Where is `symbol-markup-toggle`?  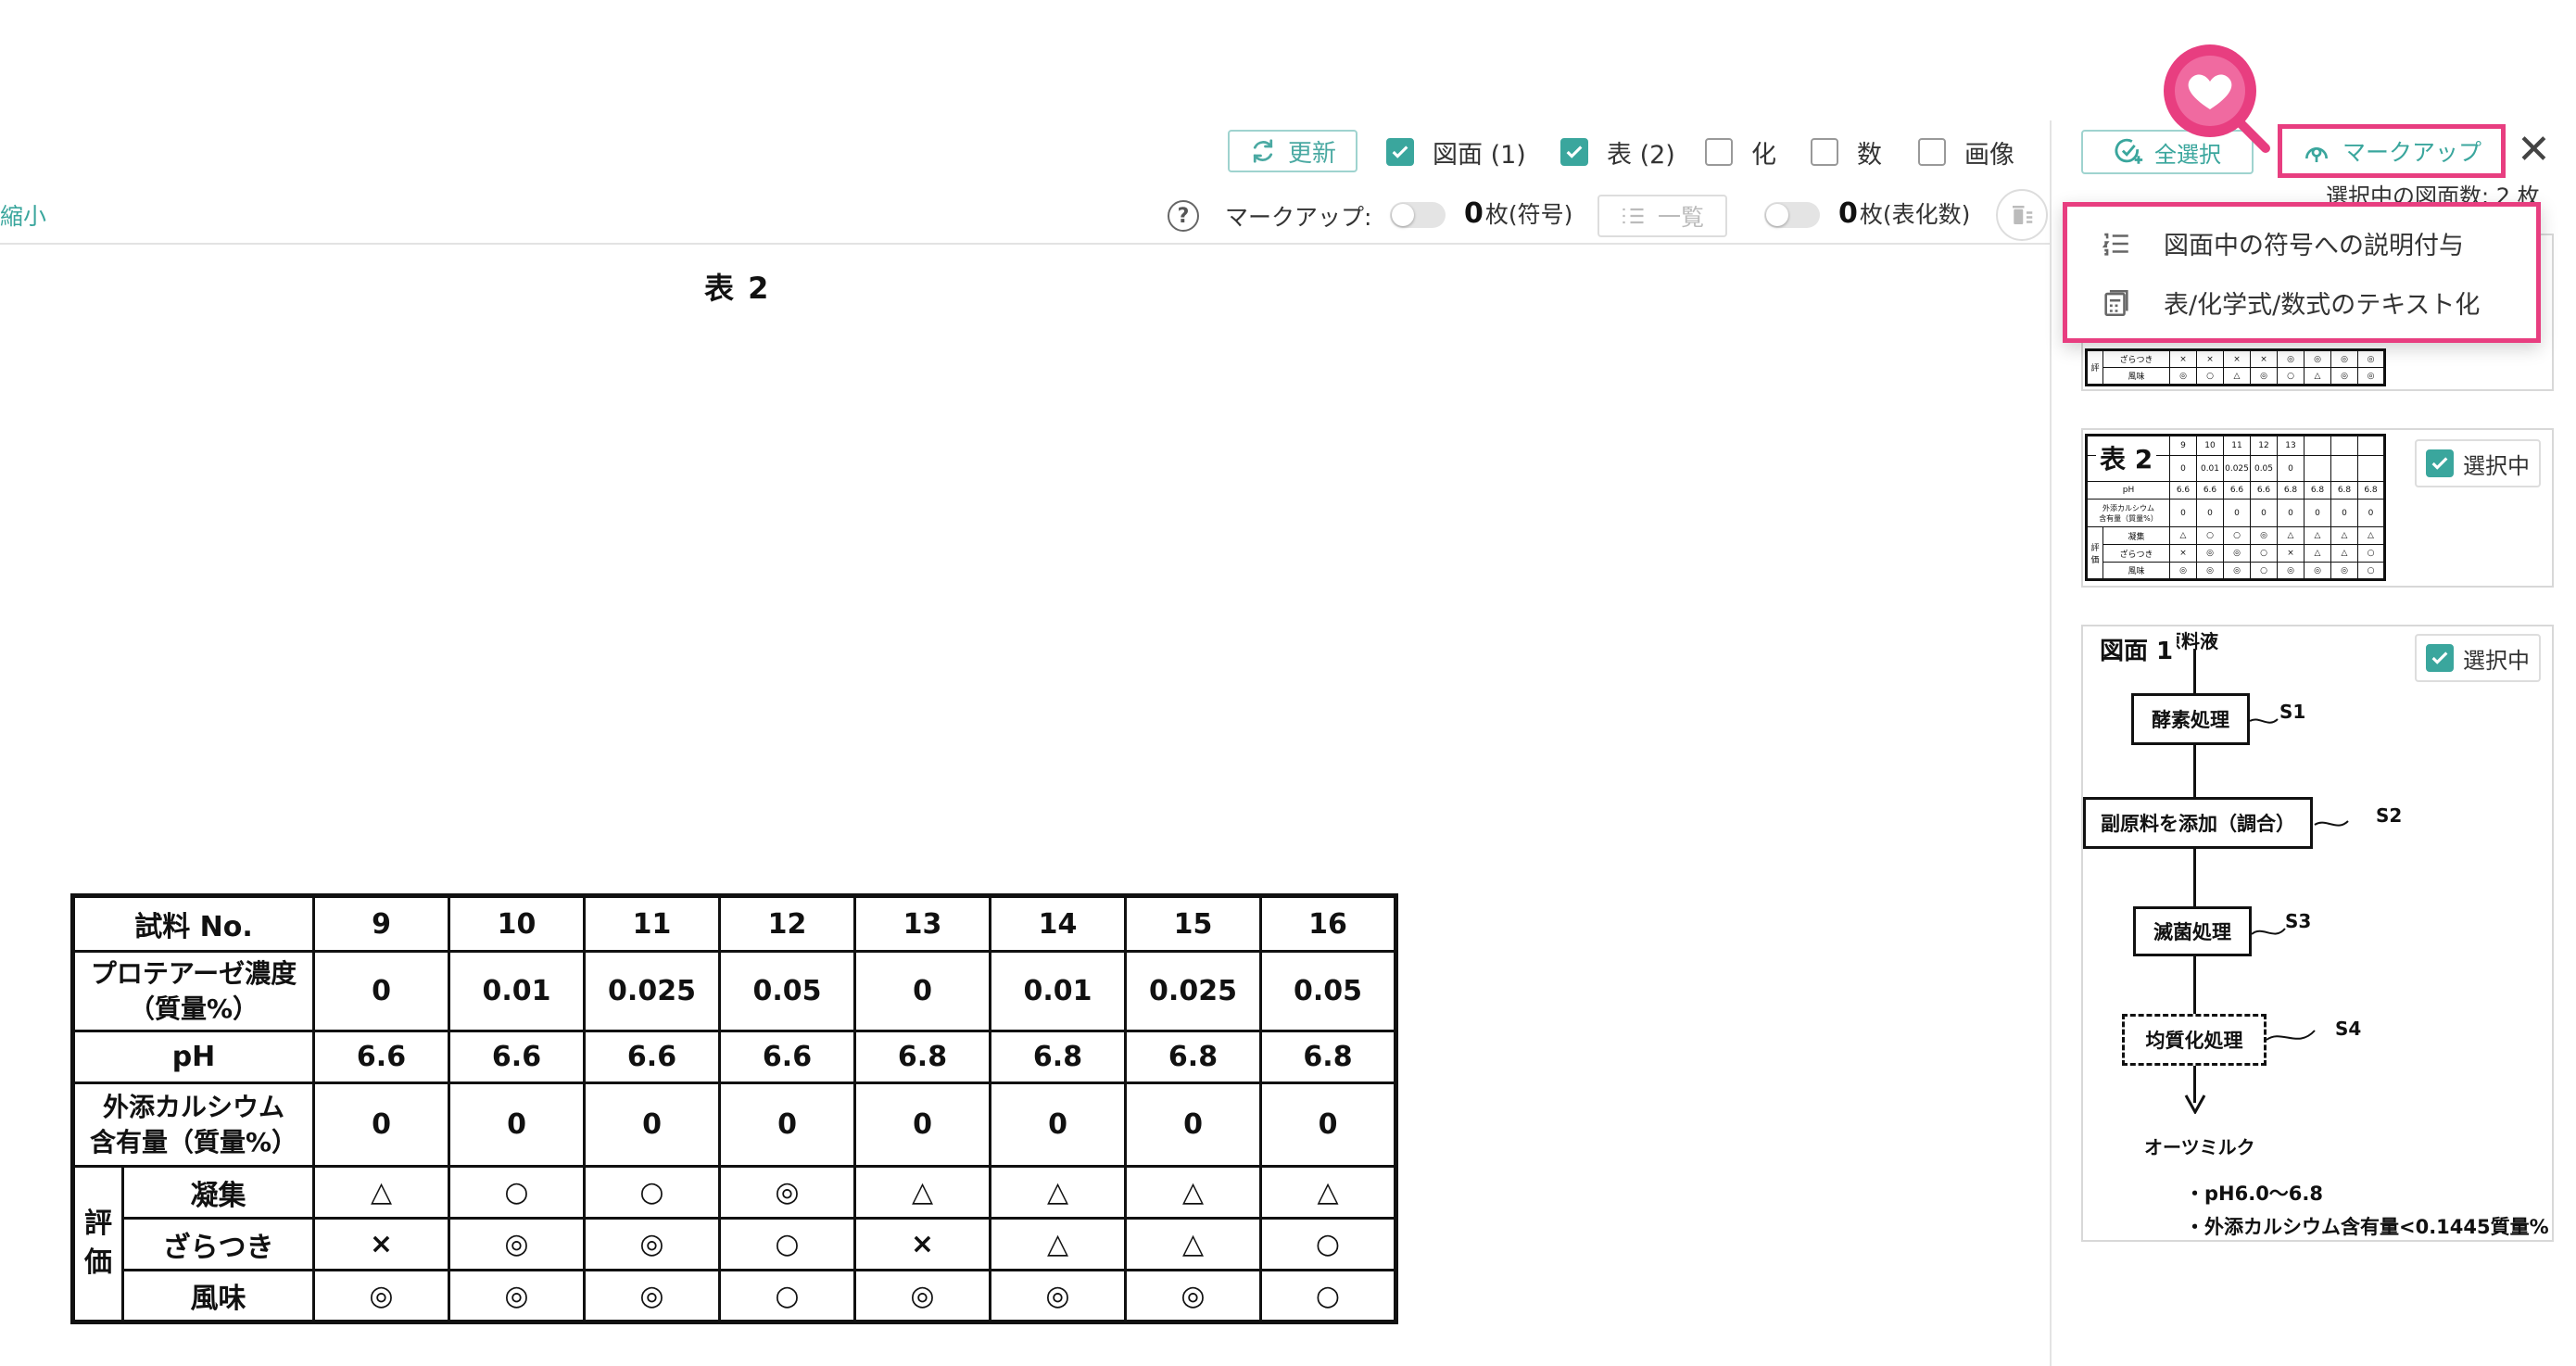 symbol-markup-toggle is located at coordinates (1418, 215).